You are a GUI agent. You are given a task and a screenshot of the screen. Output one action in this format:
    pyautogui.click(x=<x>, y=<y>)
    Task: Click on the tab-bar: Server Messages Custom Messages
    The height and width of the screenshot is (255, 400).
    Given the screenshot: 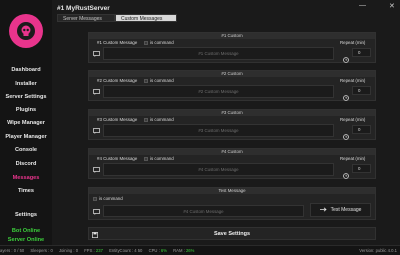 What is the action you would take?
    pyautogui.click(x=117, y=18)
    